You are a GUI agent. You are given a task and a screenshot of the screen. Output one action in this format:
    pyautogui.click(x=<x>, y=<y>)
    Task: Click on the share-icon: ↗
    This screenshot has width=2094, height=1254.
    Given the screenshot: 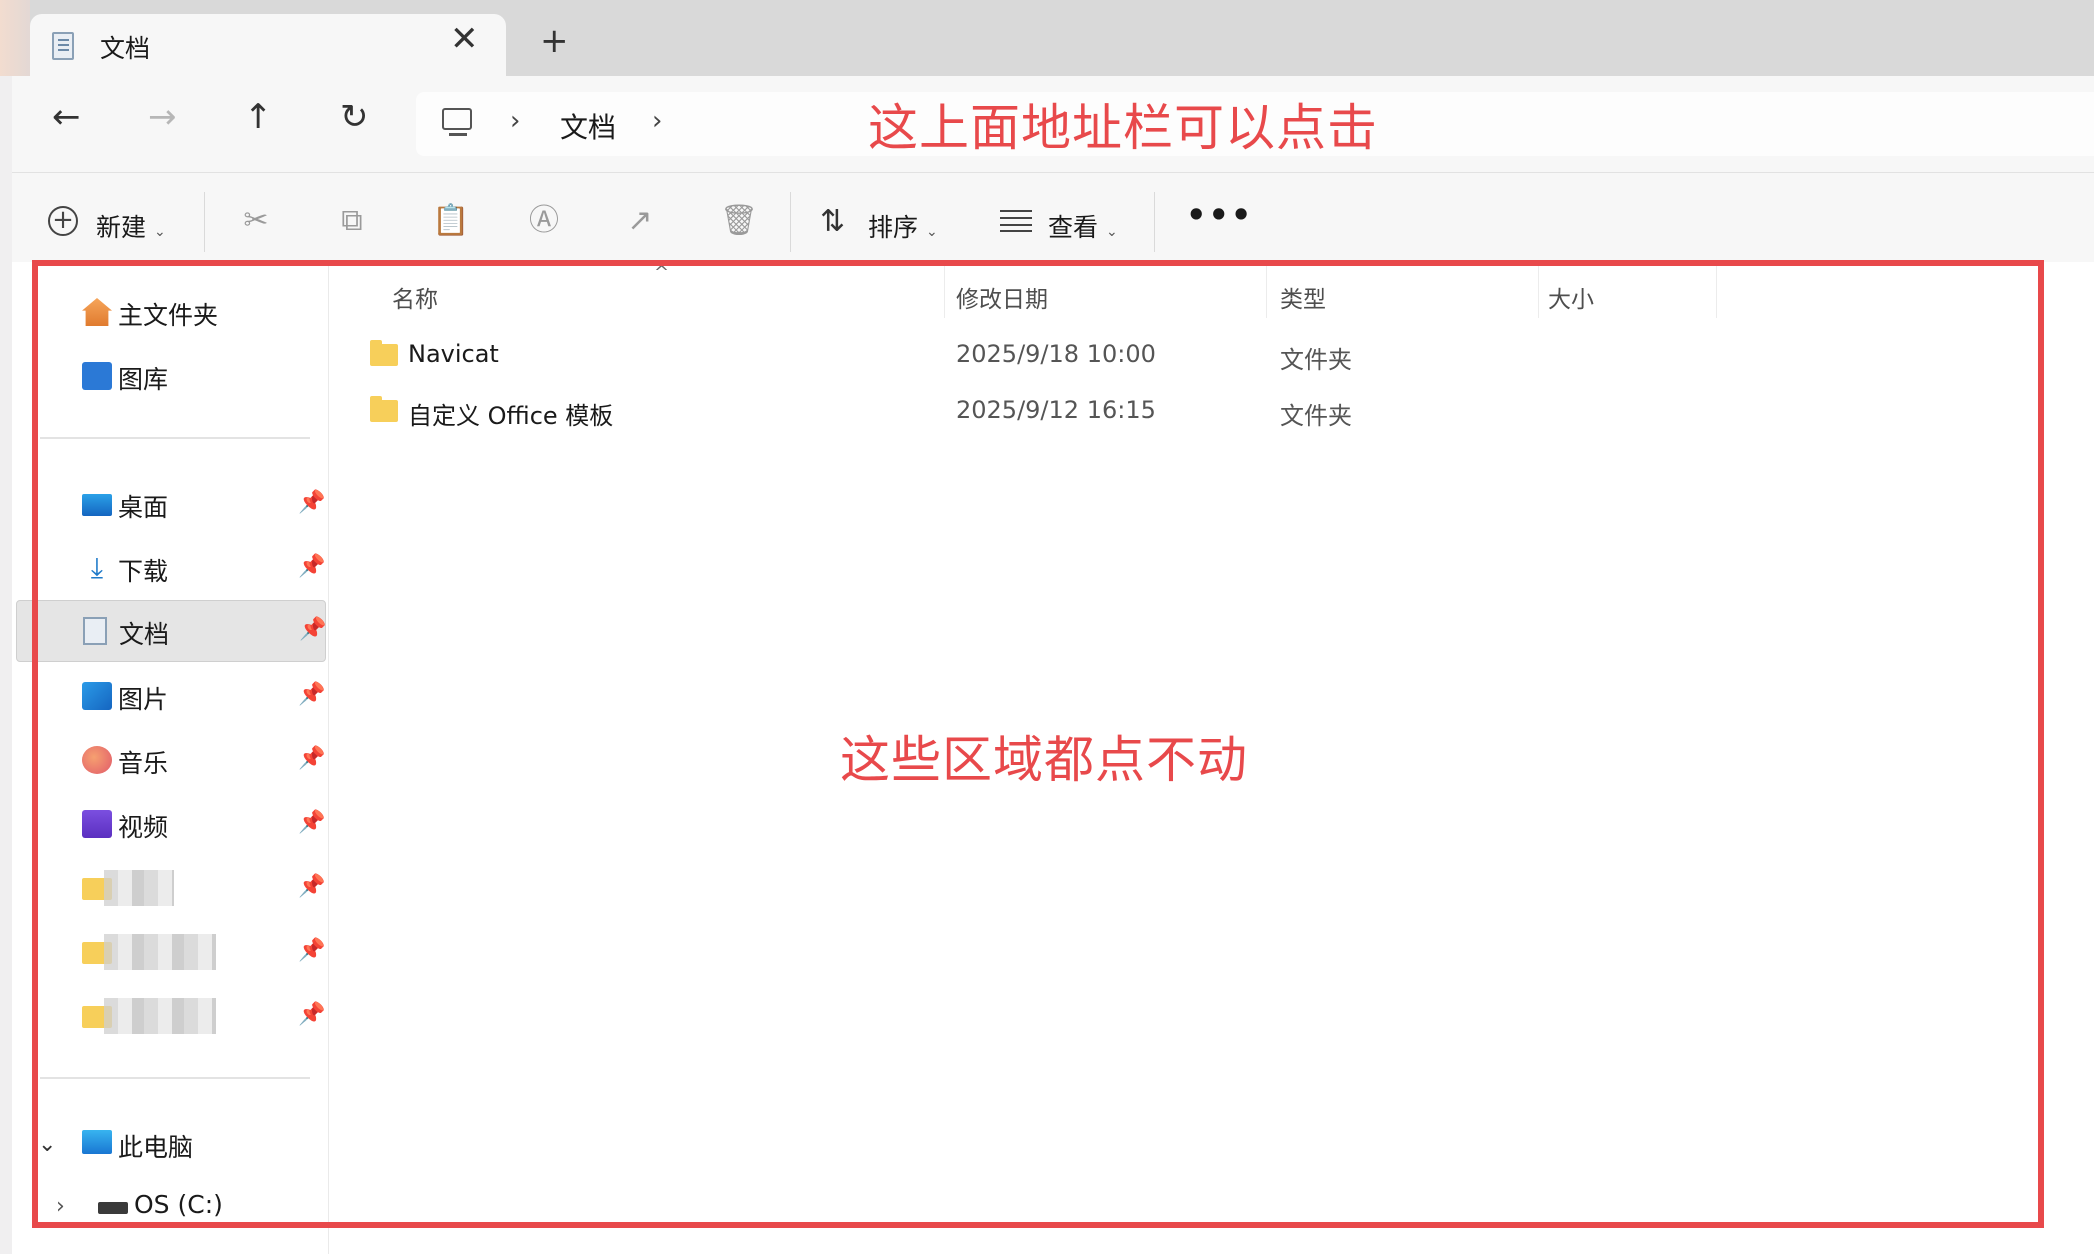 What is the action you would take?
    pyautogui.click(x=640, y=221)
    